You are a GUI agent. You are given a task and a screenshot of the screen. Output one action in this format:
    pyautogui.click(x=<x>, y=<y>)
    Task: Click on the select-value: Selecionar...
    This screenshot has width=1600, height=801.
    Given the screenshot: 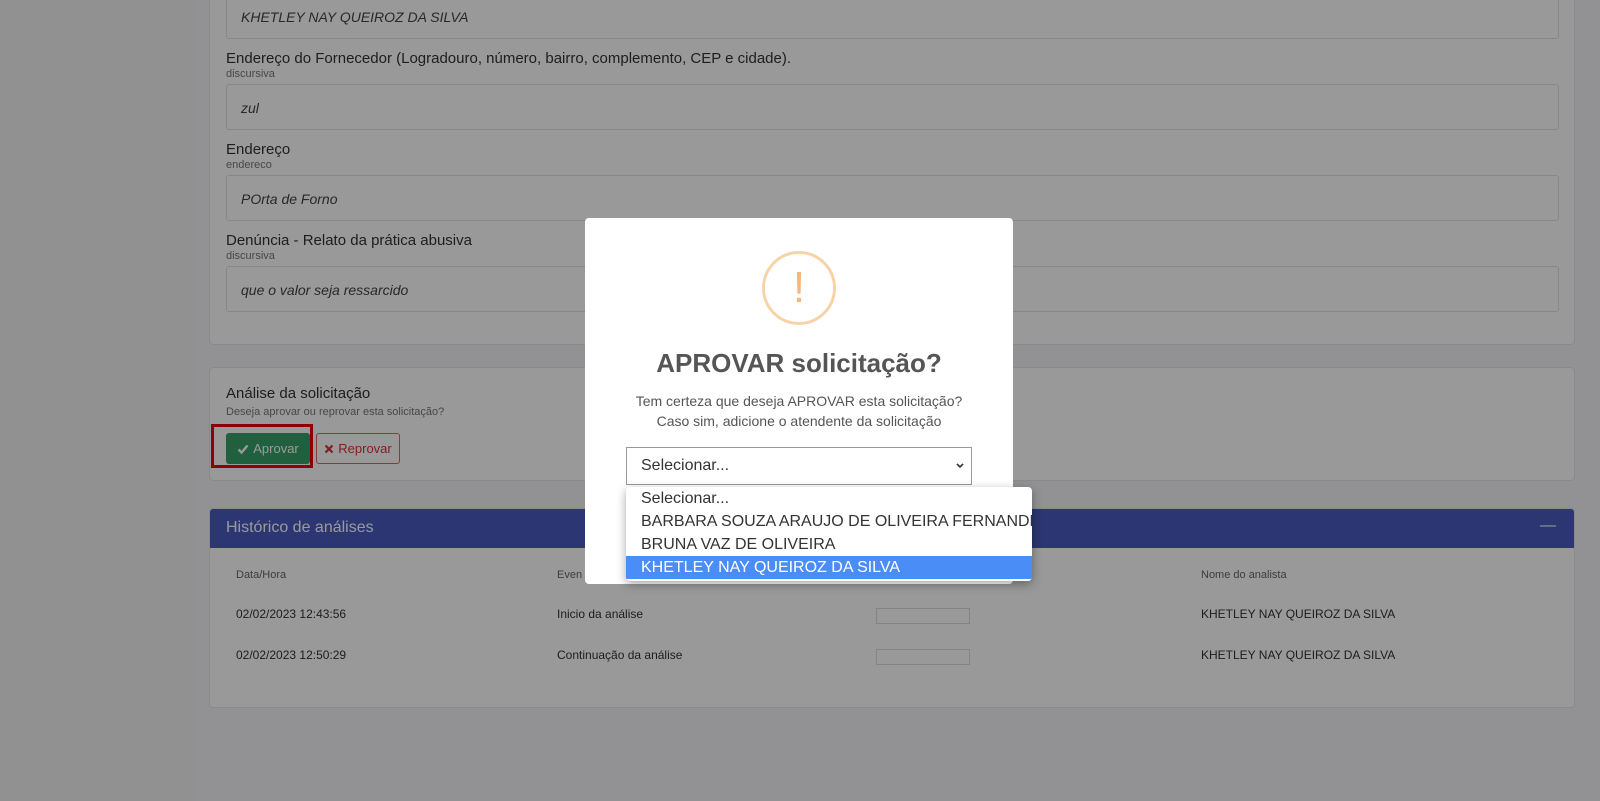 What is the action you would take?
    pyautogui.click(x=685, y=465)
    